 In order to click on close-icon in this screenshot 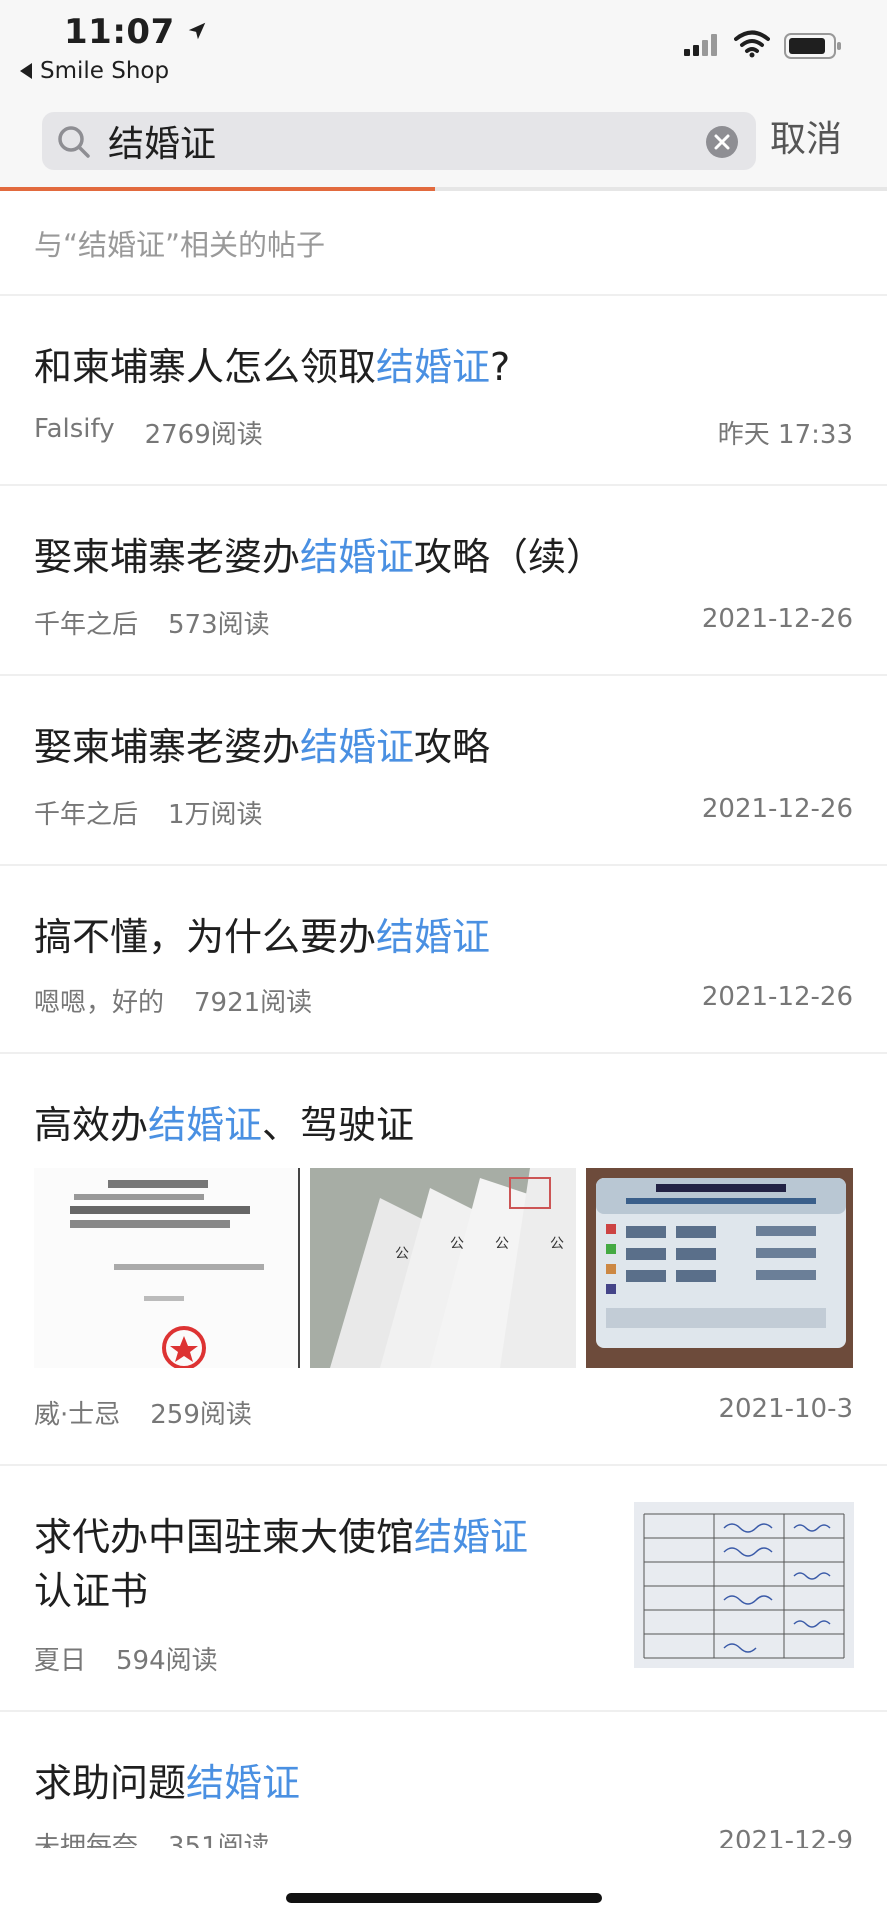, I will do `click(722, 142)`.